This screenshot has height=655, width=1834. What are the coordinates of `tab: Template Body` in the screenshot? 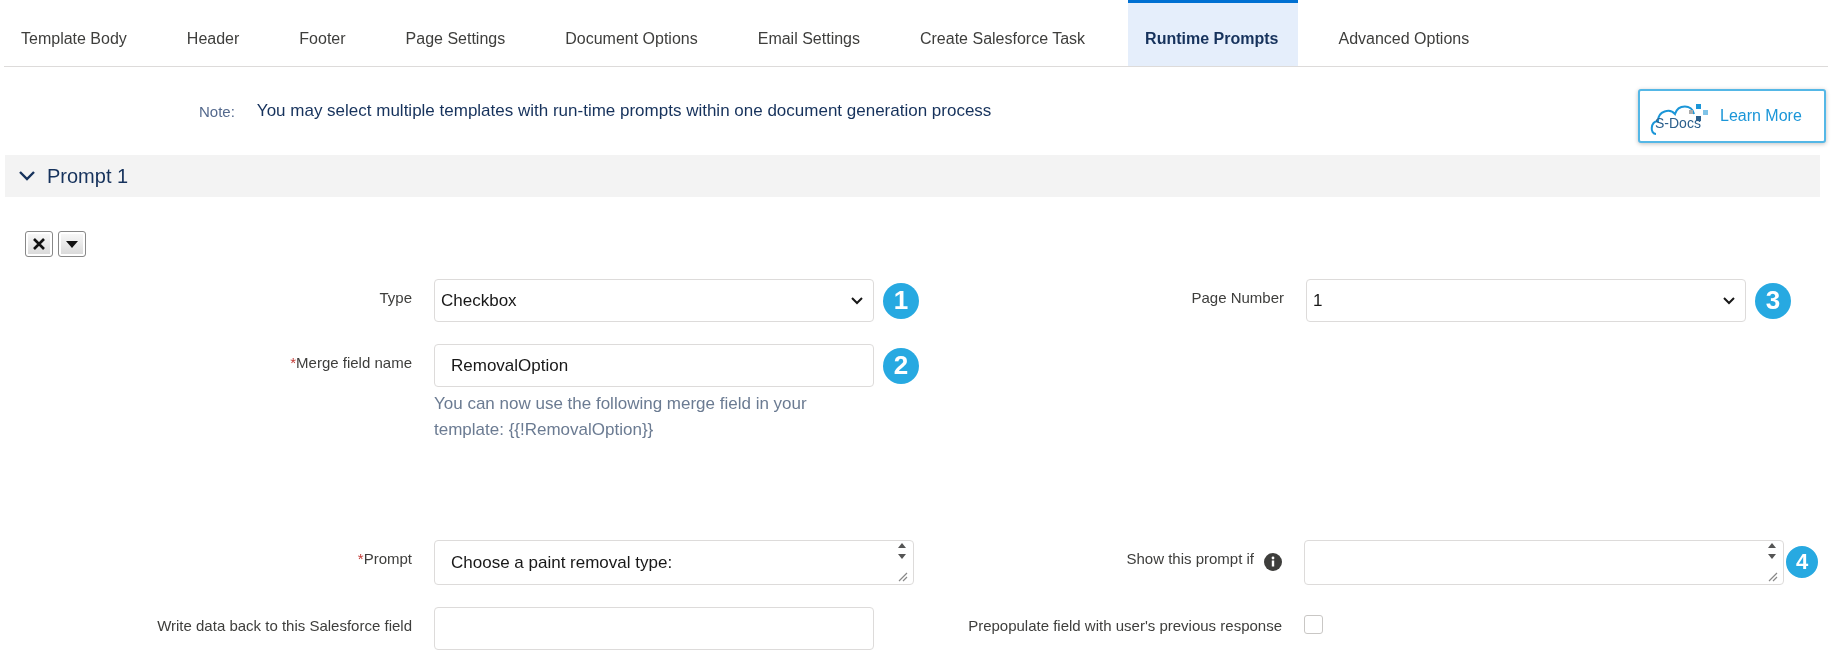 It's located at (75, 33).